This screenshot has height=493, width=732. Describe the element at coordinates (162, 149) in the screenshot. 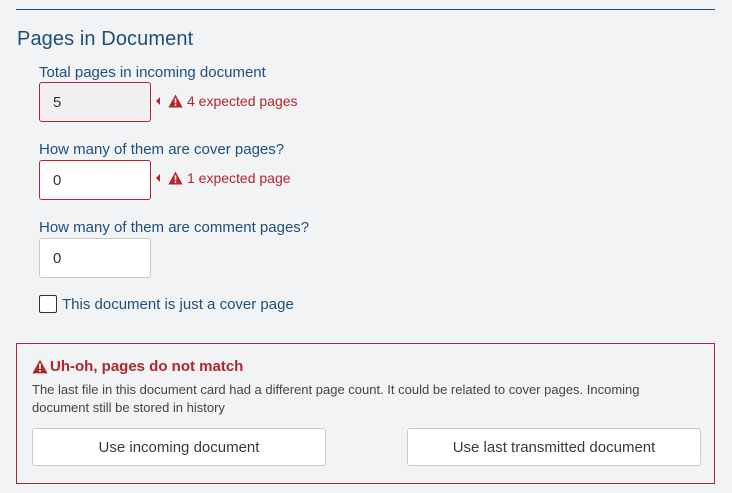

I see `cover-pages-label: How many of them are cover pages?` at that location.